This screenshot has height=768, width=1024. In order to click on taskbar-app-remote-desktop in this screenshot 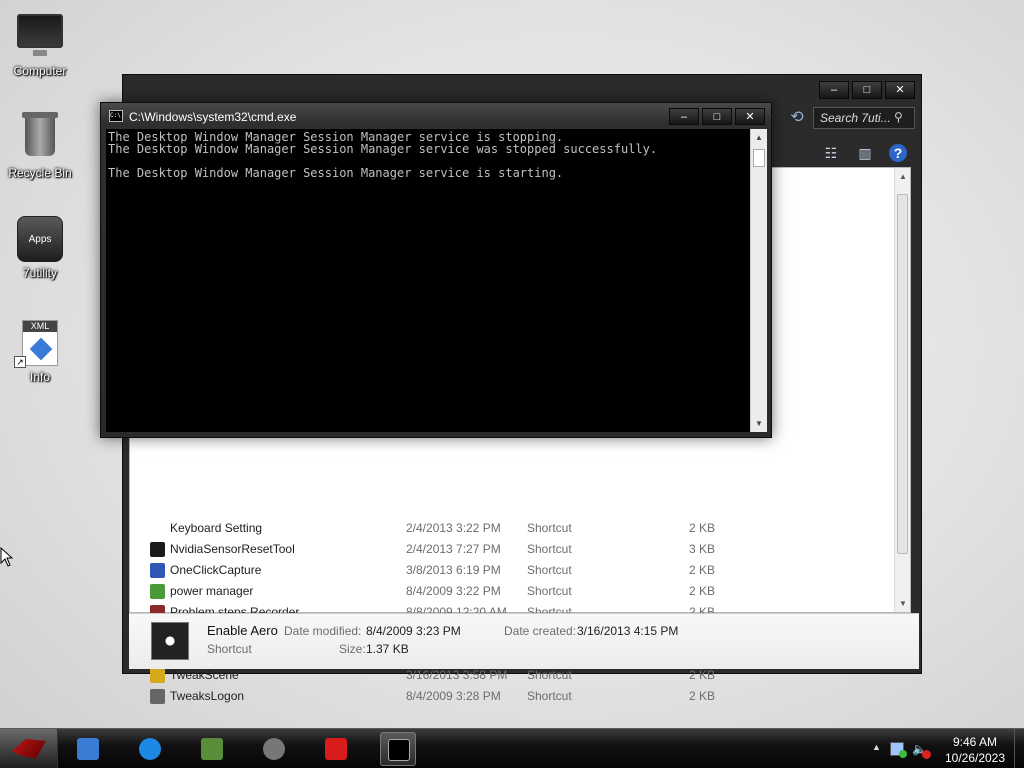, I will do `click(212, 749)`.